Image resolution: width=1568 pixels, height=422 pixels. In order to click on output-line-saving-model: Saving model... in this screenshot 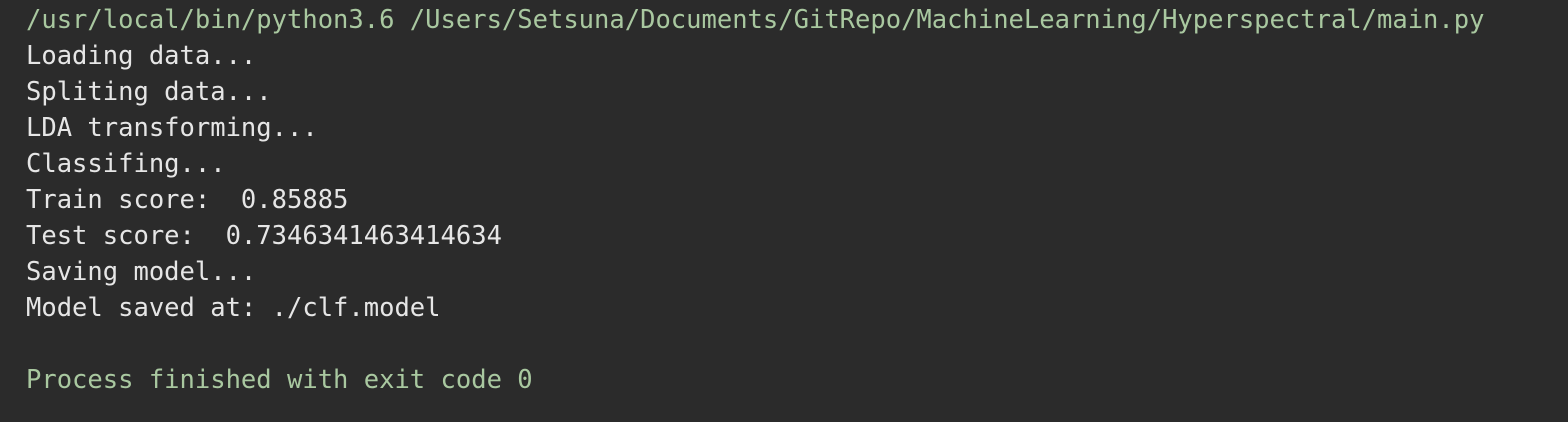, I will do `click(141, 272)`.